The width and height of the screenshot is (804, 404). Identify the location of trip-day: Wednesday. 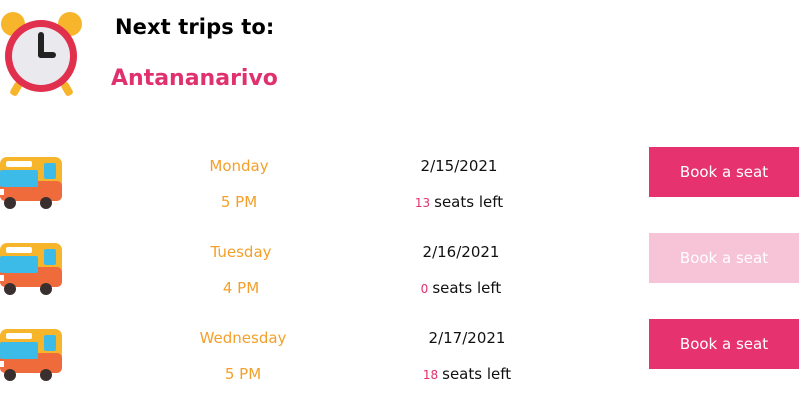
(243, 338).